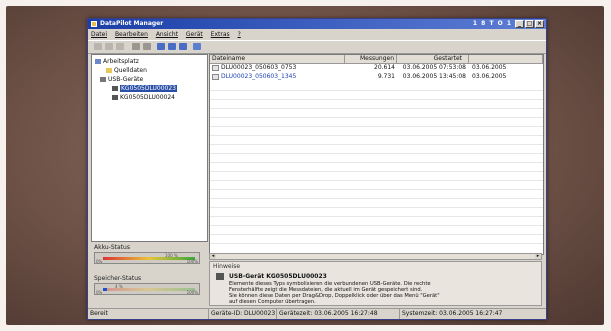 This screenshot has height=331, width=611. What do you see at coordinates (121, 79) in the screenshot?
I see `tree-item-usb: USB-Geräte` at bounding box center [121, 79].